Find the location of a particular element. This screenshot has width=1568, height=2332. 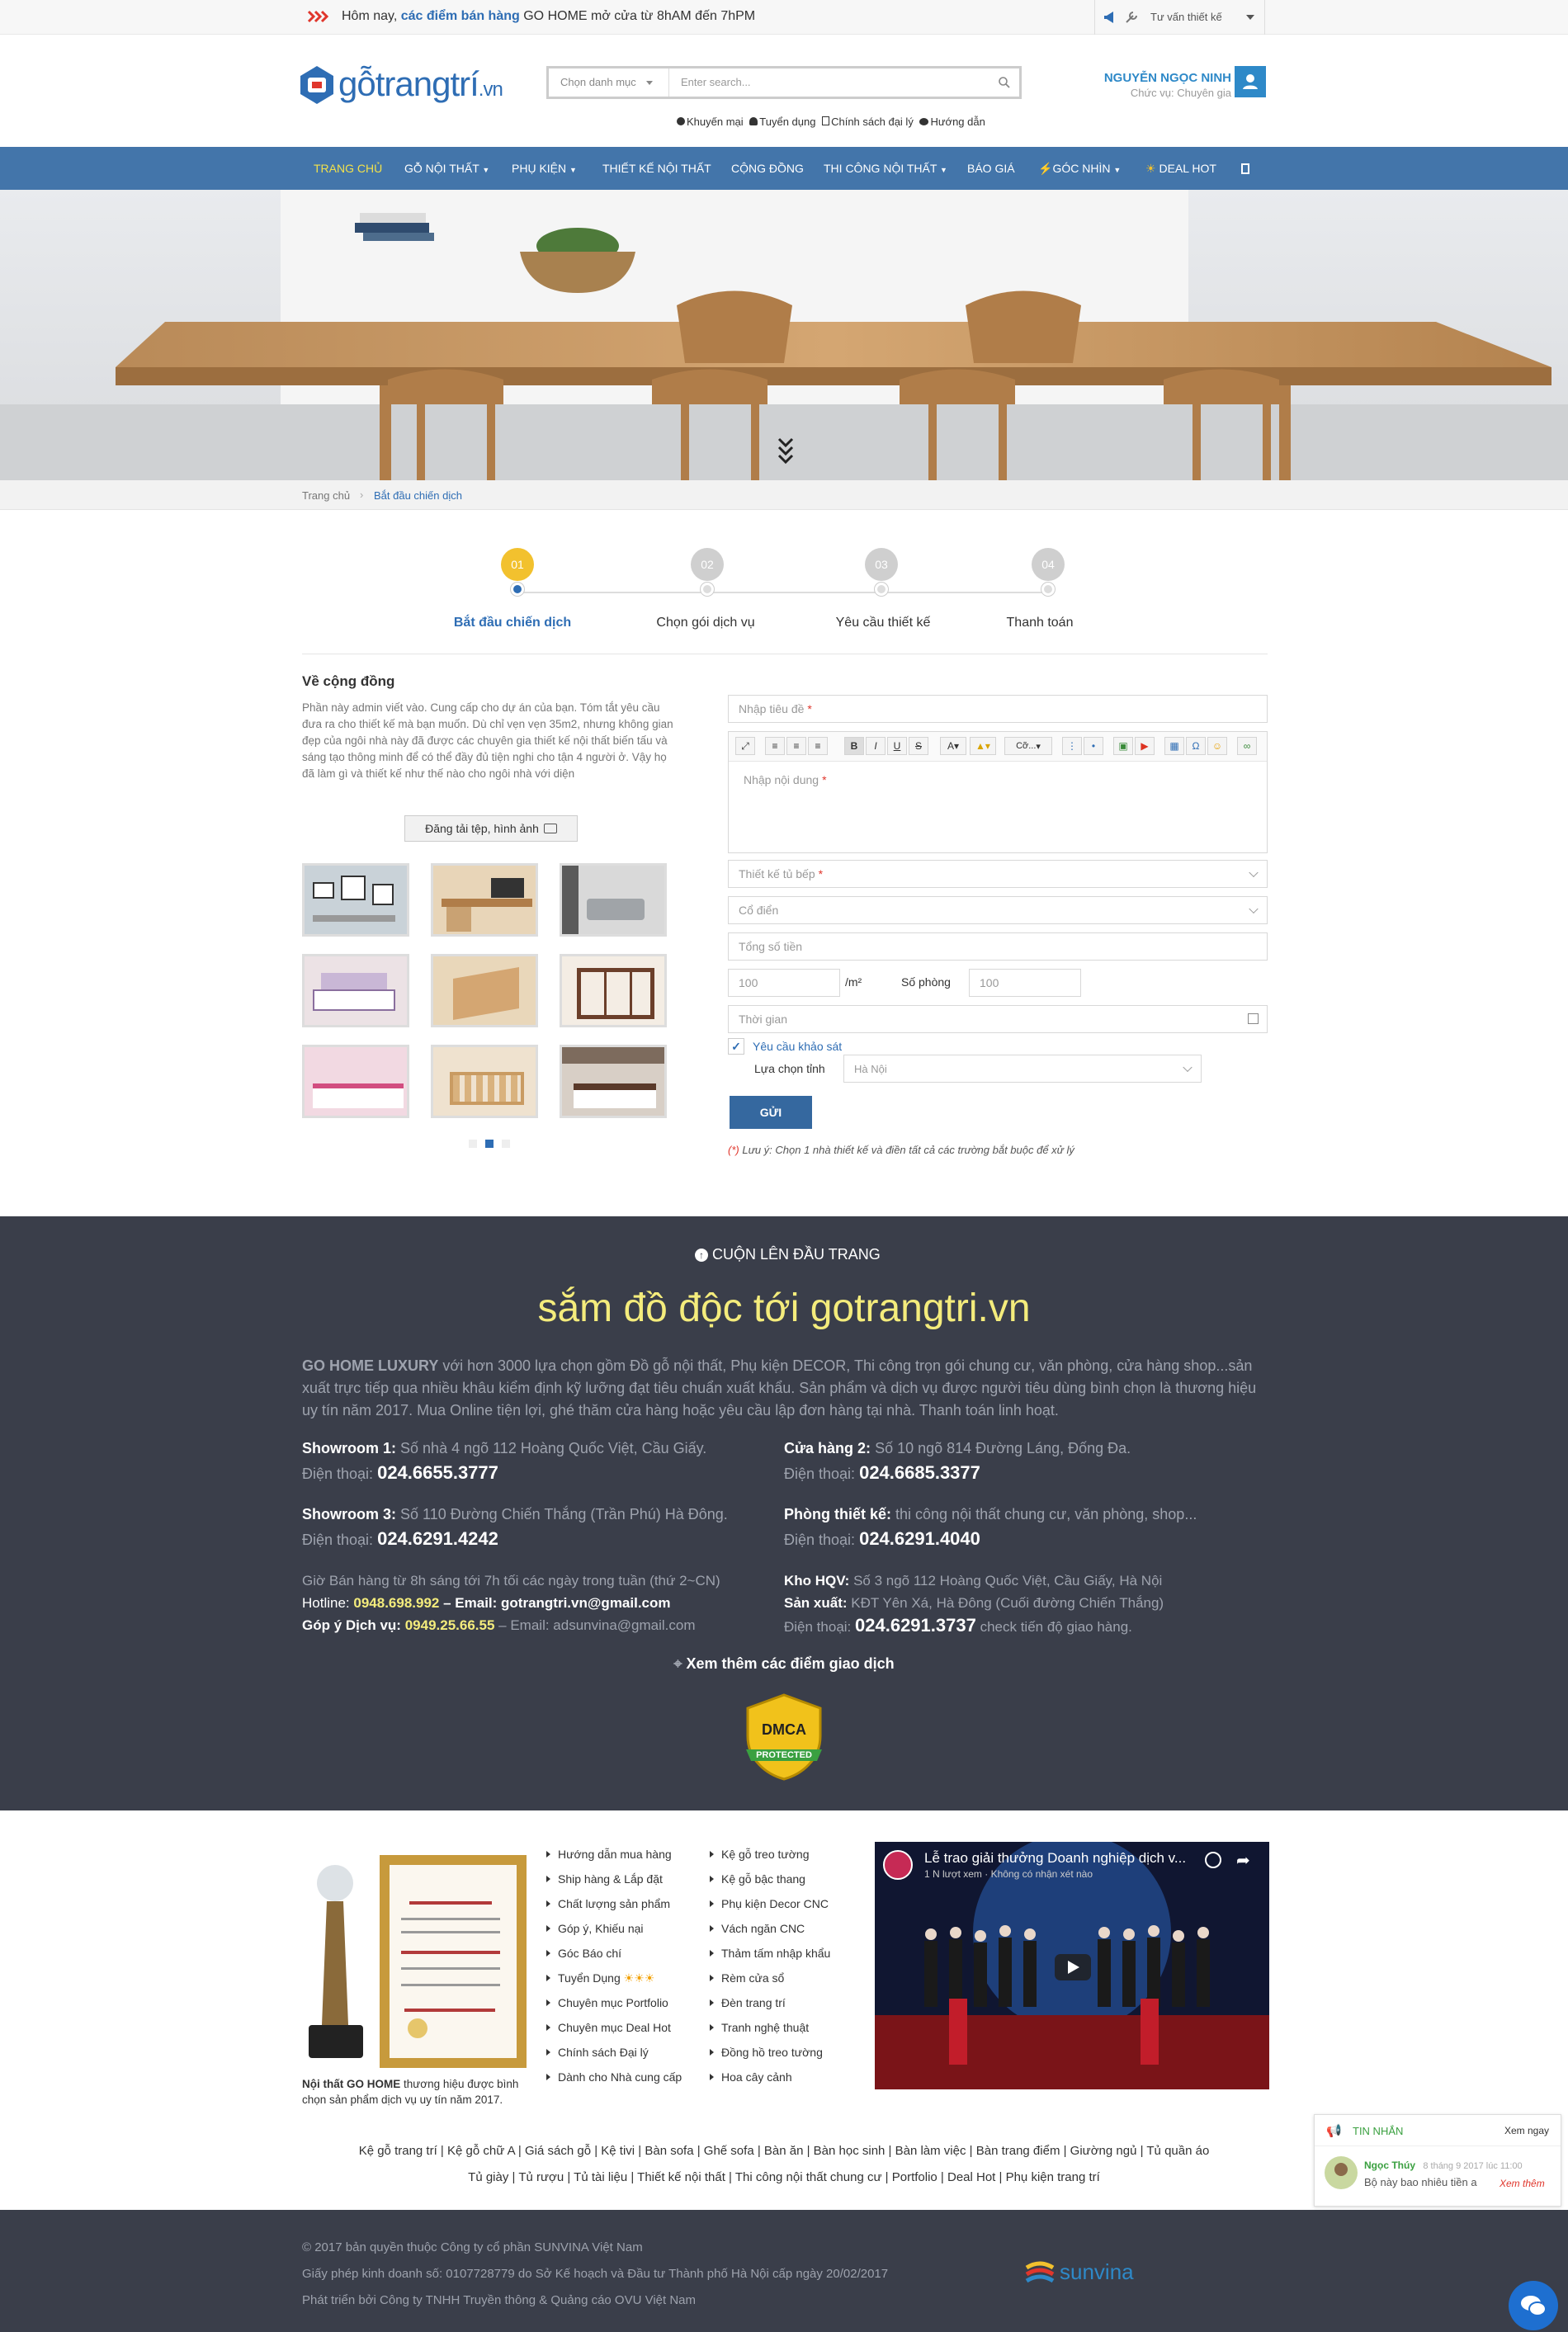

video-icon: ▶ is located at coordinates (1145, 746).